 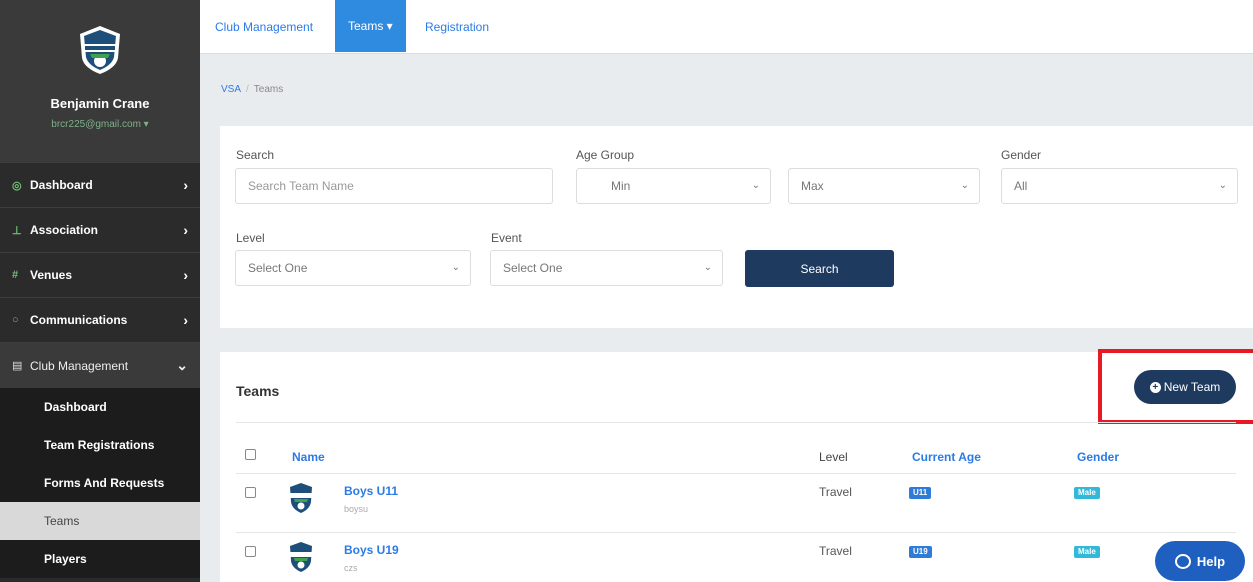 I want to click on age-max-value: Max, so click(x=812, y=186).